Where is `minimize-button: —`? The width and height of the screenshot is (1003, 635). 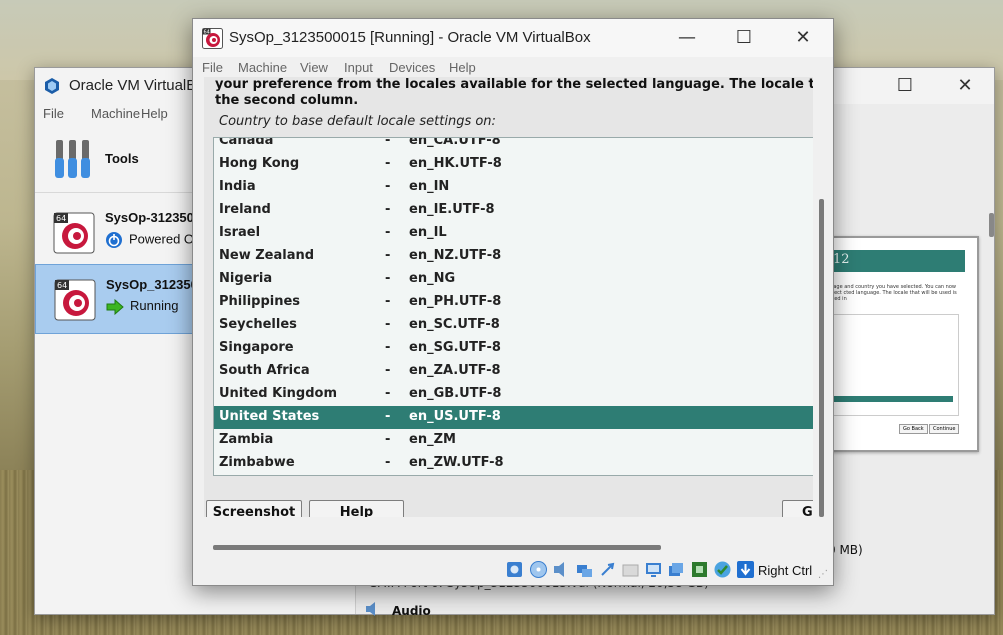
minimize-button: — is located at coordinates (687, 38).